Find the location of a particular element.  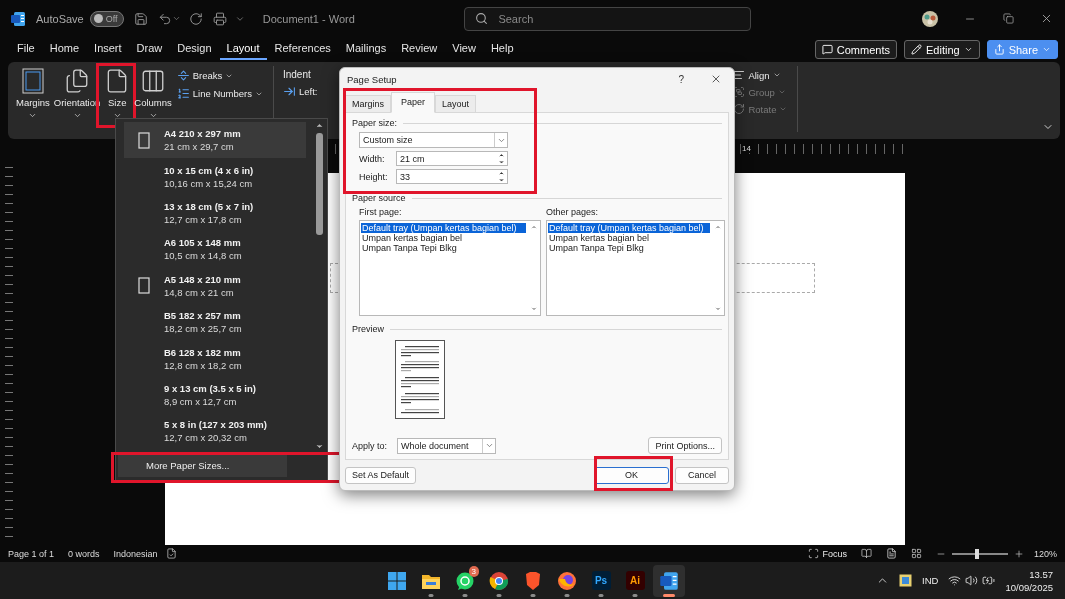

ribbon-button: Line Numbers is located at coordinates (219, 93).